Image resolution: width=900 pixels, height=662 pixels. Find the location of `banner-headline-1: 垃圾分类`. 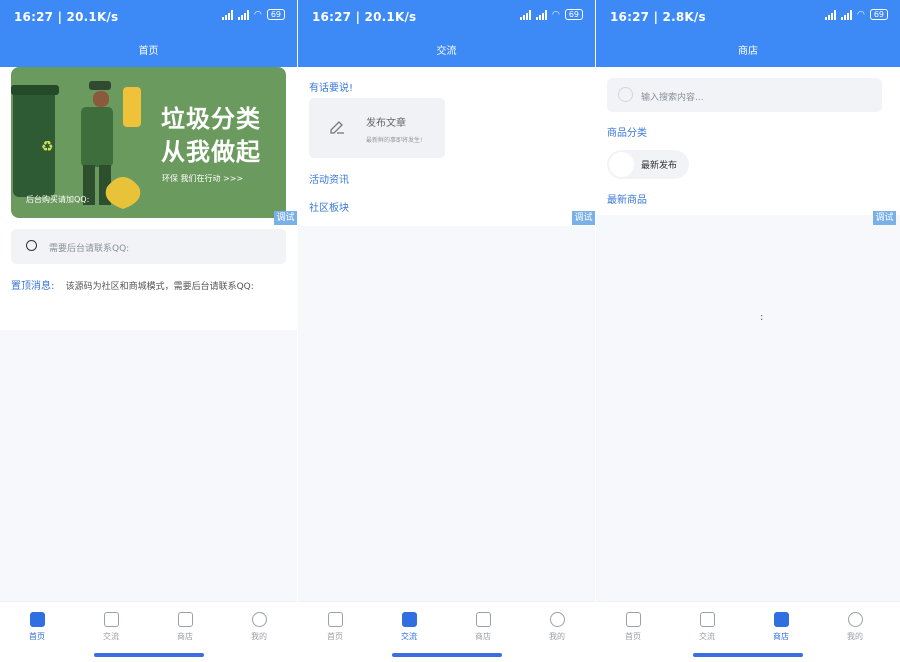

banner-headline-1: 垃圾分类 is located at coordinates (211, 119).